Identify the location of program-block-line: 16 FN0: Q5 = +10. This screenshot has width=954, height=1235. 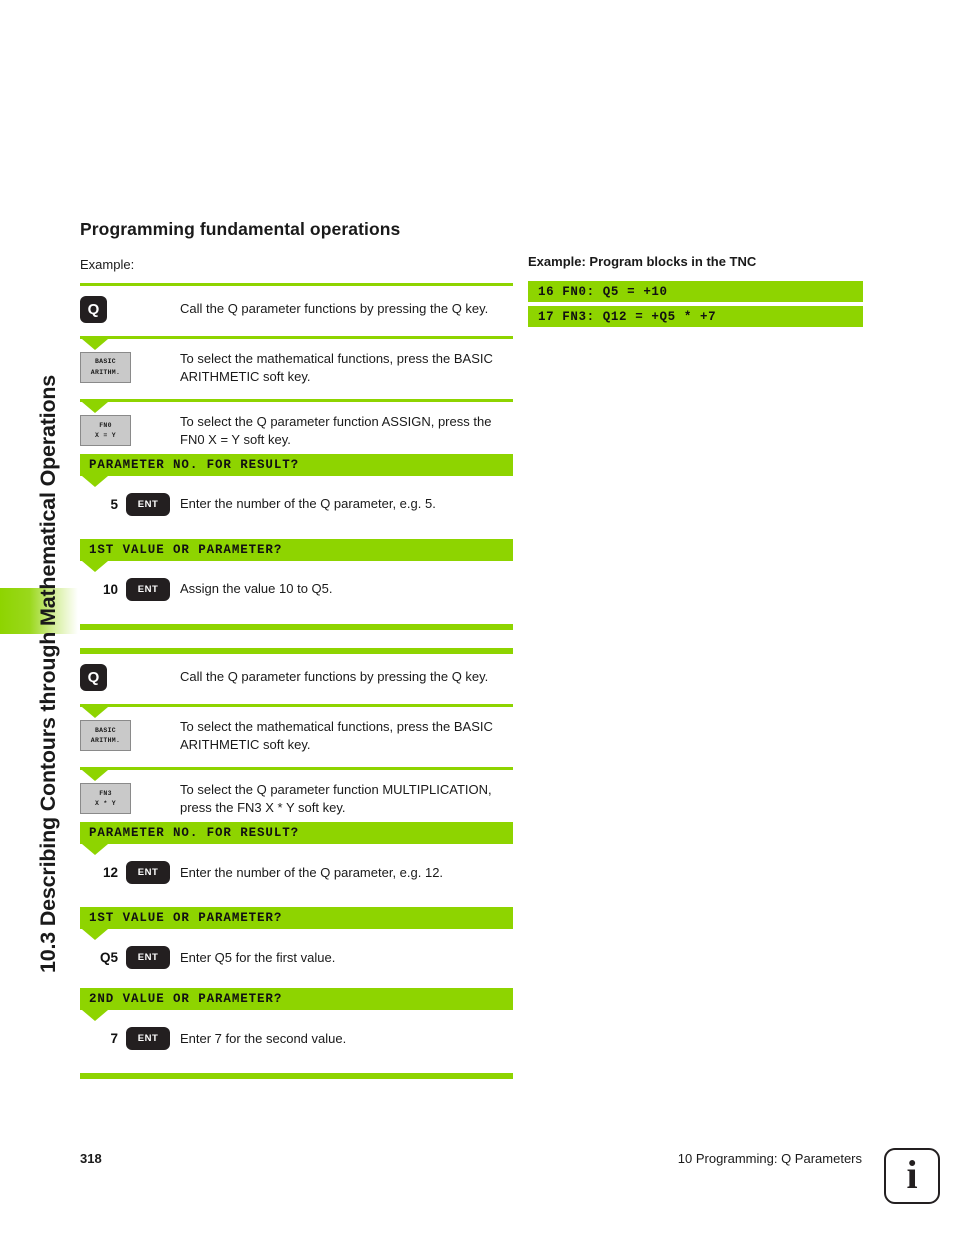
(695, 291).